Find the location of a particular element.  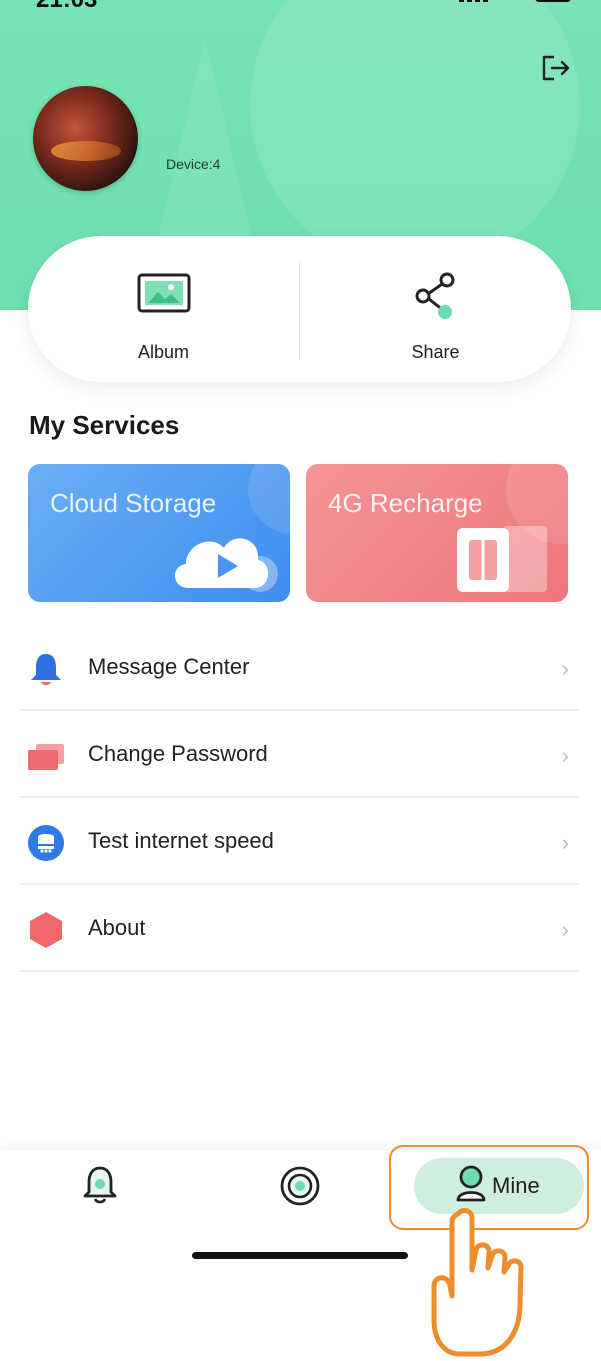

share-button: Share is located at coordinates (435, 309).